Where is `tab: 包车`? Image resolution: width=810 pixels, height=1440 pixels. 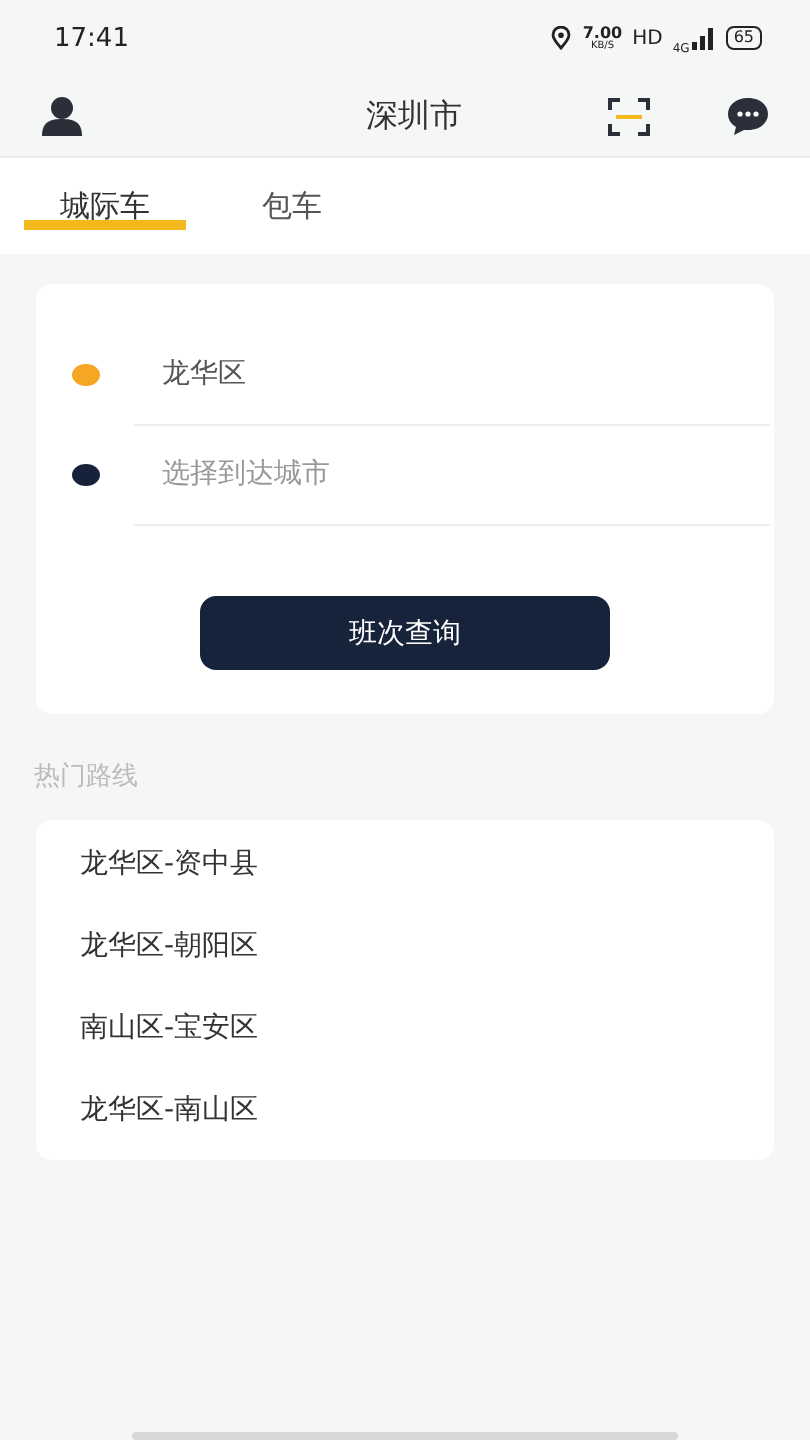 tab: 包车 is located at coordinates (292, 206).